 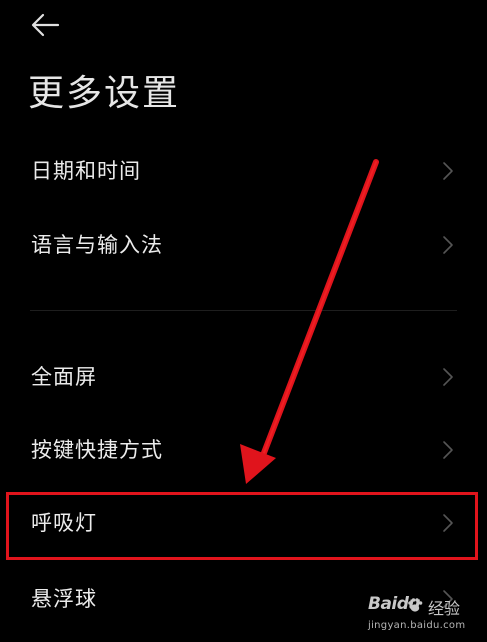 What do you see at coordinates (86, 171) in the screenshot?
I see `settings-item-label: 日期和时间` at bounding box center [86, 171].